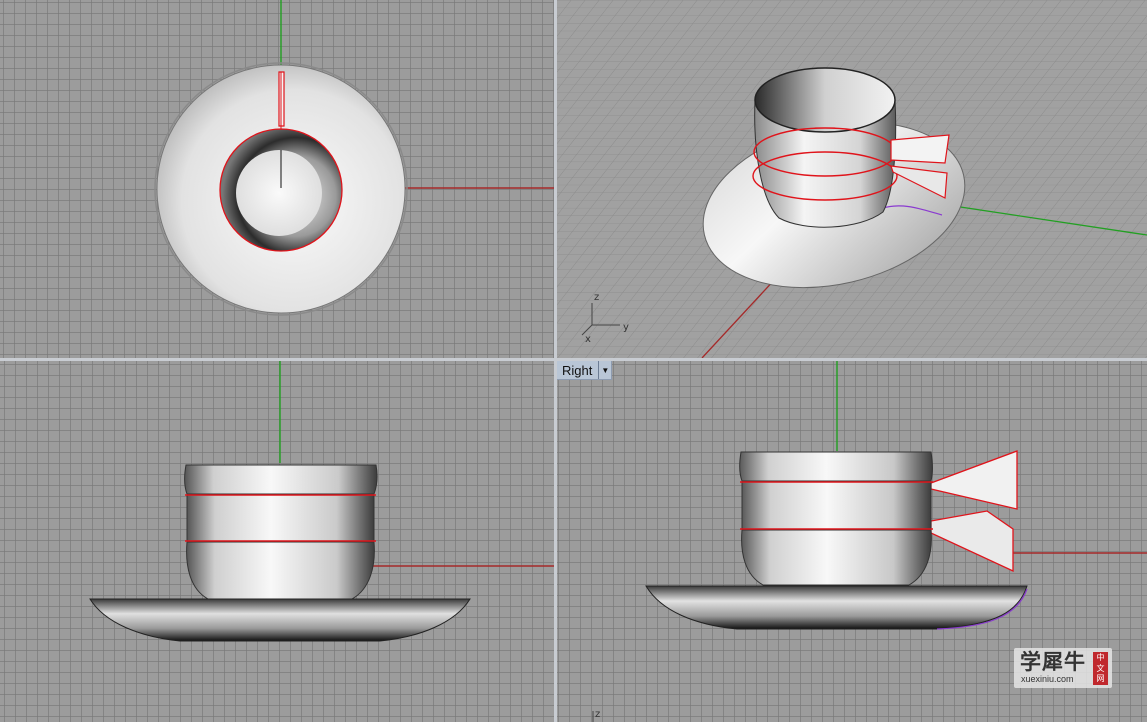  I want to click on saucer-right-view, so click(836, 607).